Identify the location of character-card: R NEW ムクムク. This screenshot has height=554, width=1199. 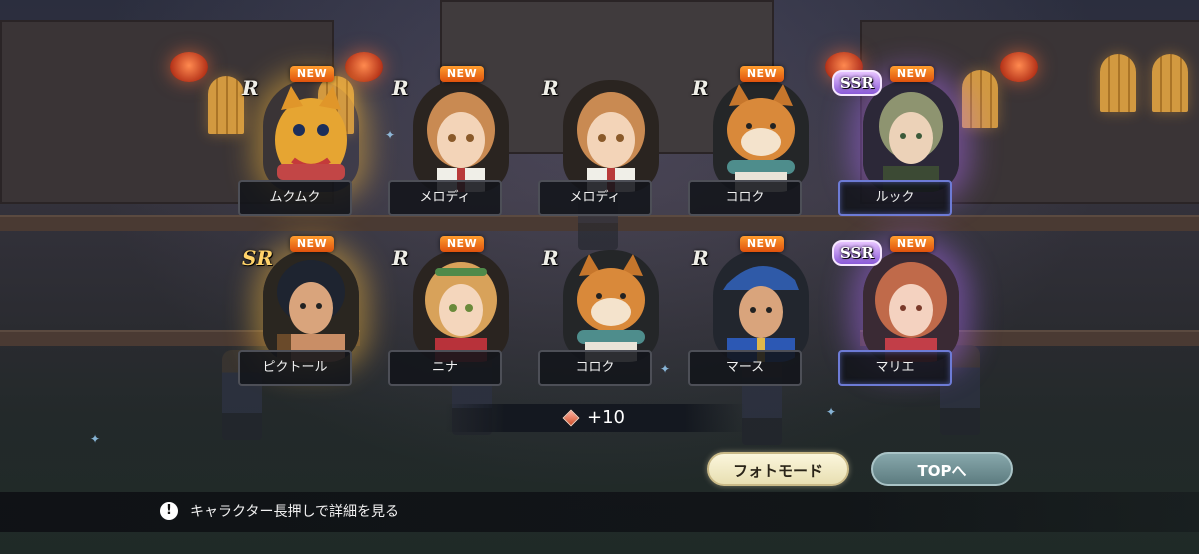
(311, 149).